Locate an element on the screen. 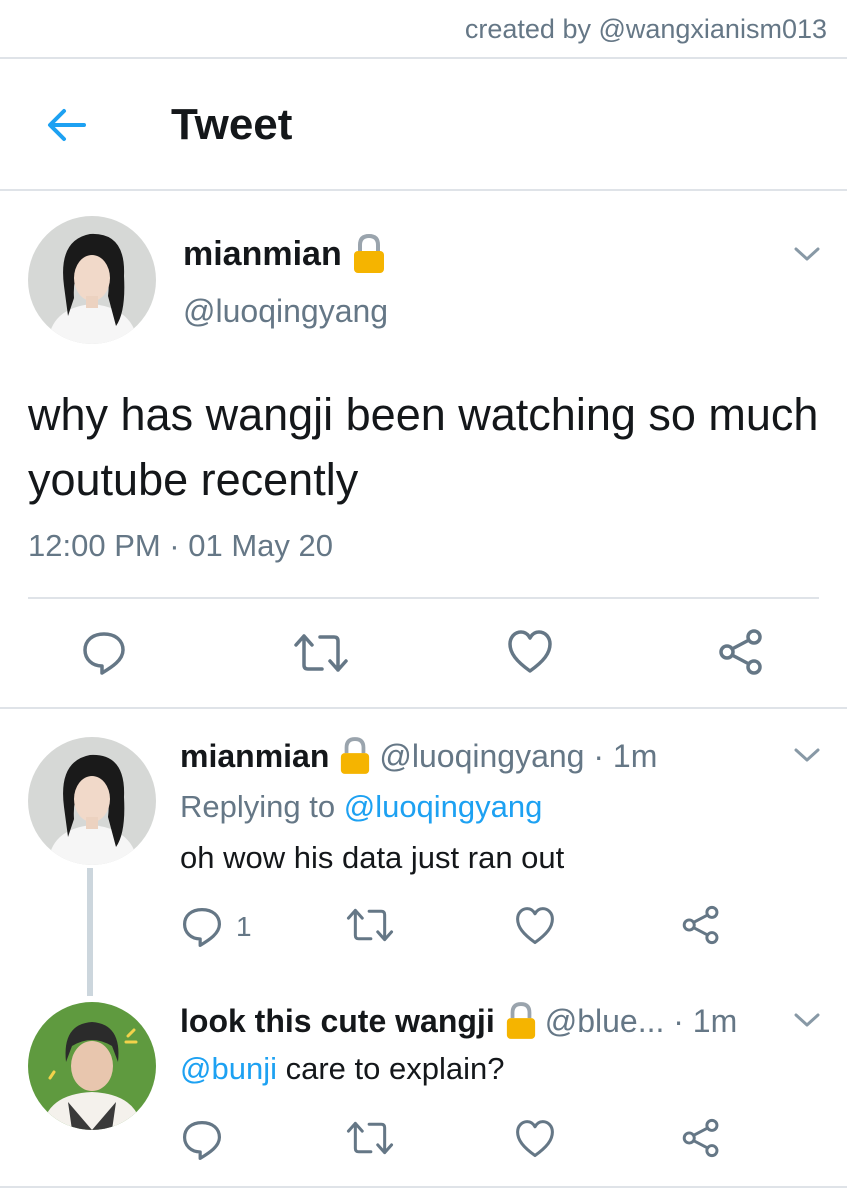 This screenshot has width=847, height=1200. main-display-name: mianmian is located at coordinates (284, 254).